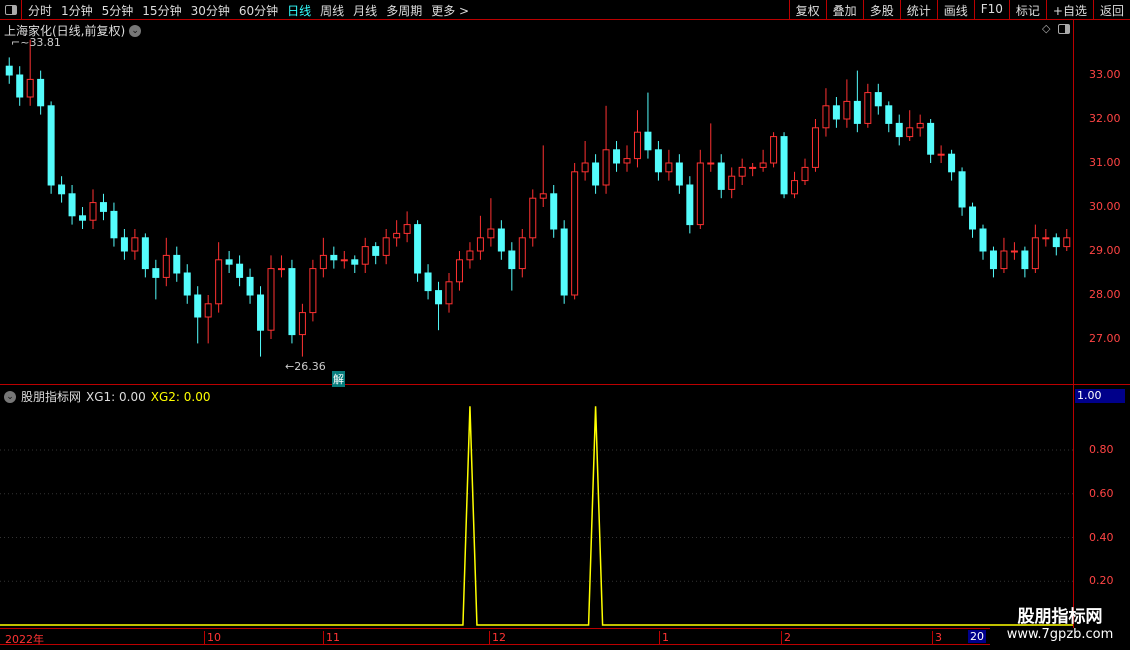 The height and width of the screenshot is (650, 1130). I want to click on low-price-value: 26.36, so click(310, 366).